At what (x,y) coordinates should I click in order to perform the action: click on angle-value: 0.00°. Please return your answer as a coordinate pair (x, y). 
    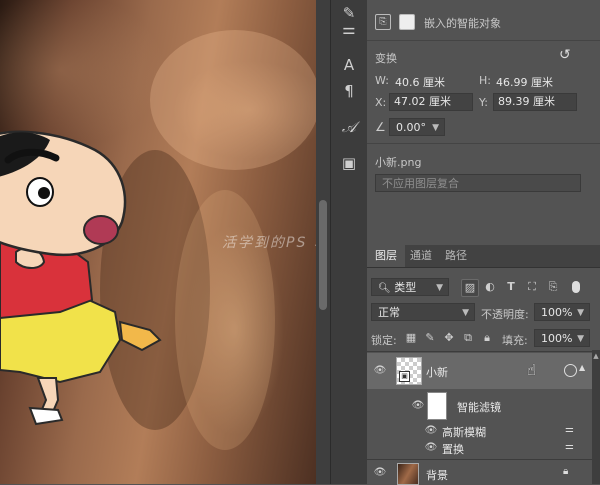
    Looking at the image, I should click on (411, 127).